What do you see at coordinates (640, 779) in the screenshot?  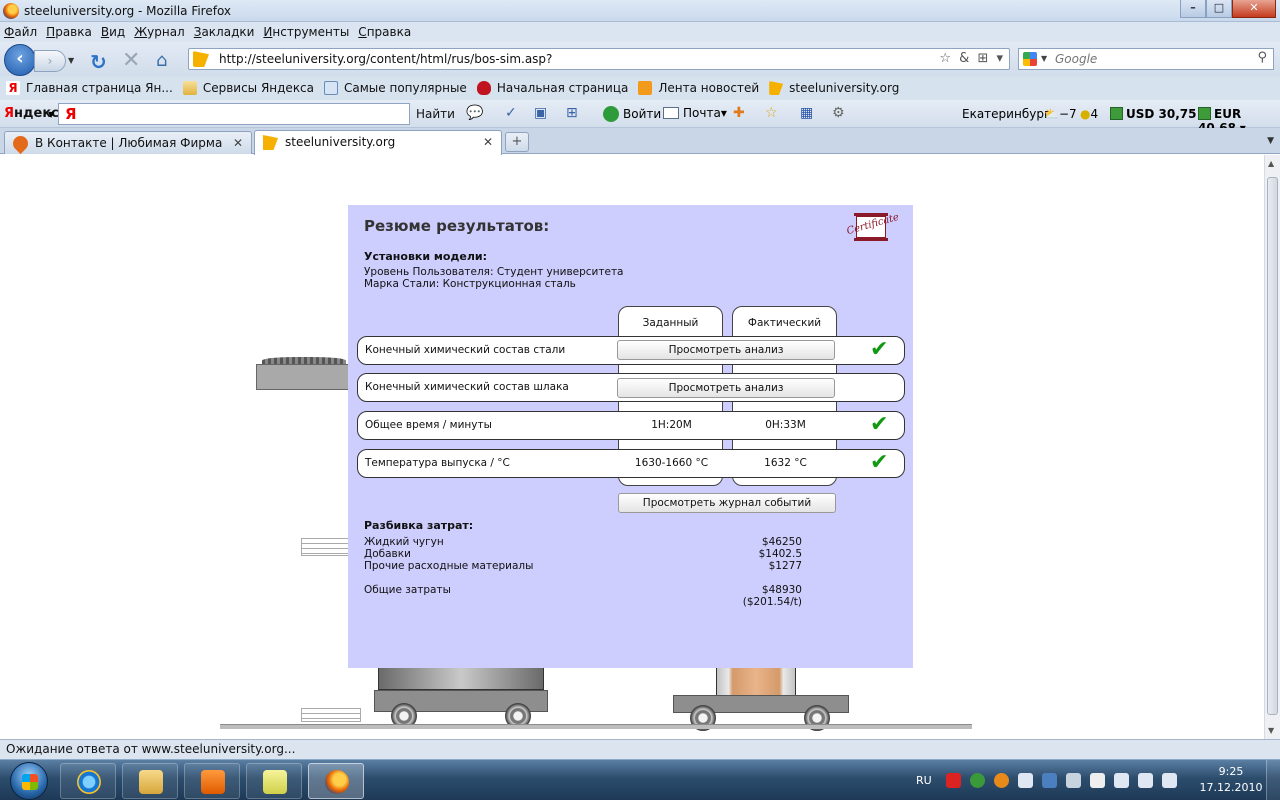 I see `windows-taskbar: RU 9:25 17.12.2010` at bounding box center [640, 779].